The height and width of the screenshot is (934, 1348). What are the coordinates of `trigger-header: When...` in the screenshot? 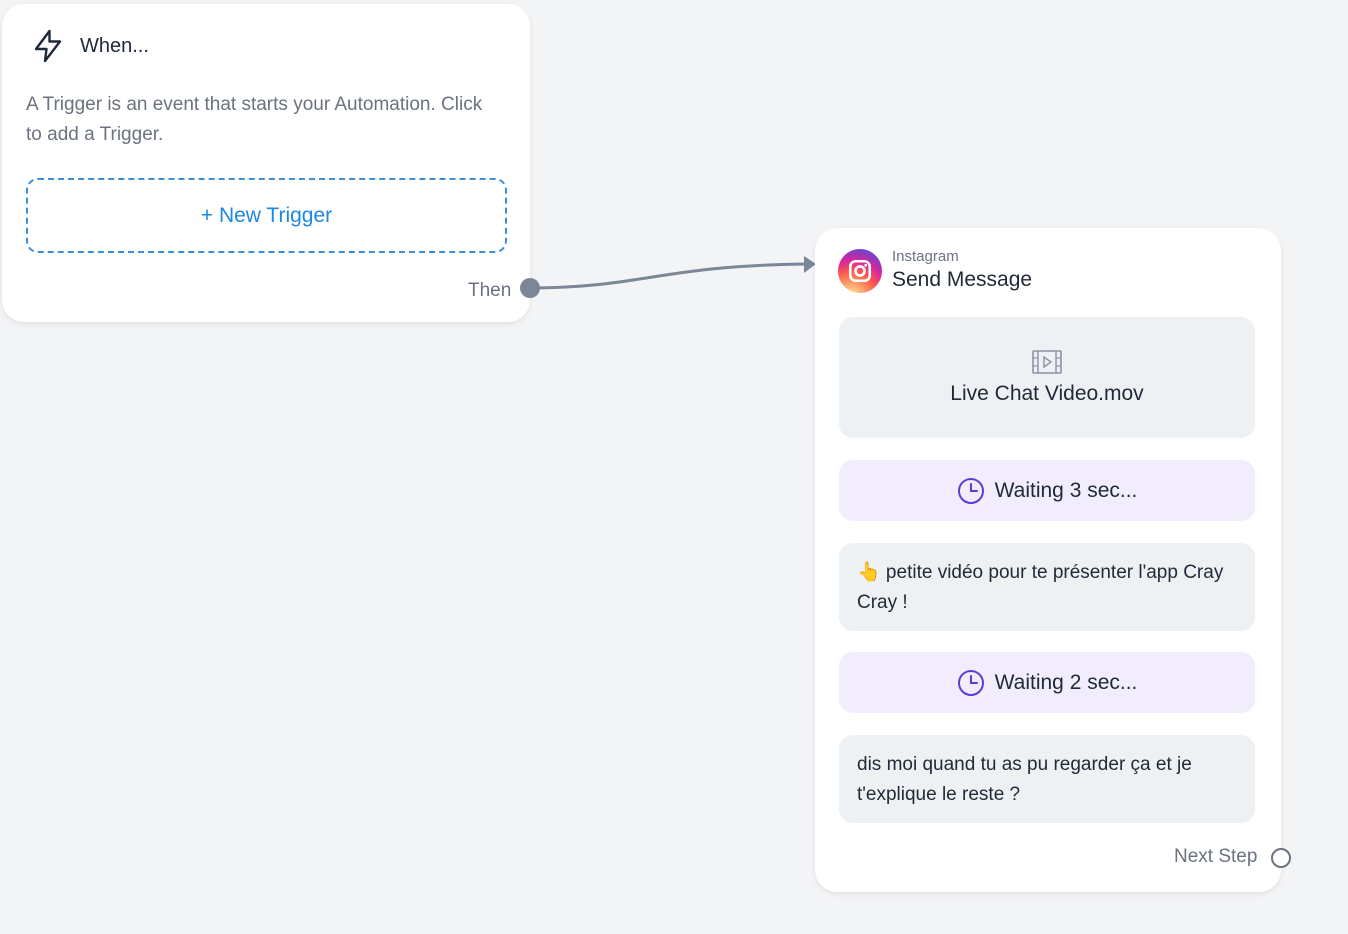 It's located at (89, 46).